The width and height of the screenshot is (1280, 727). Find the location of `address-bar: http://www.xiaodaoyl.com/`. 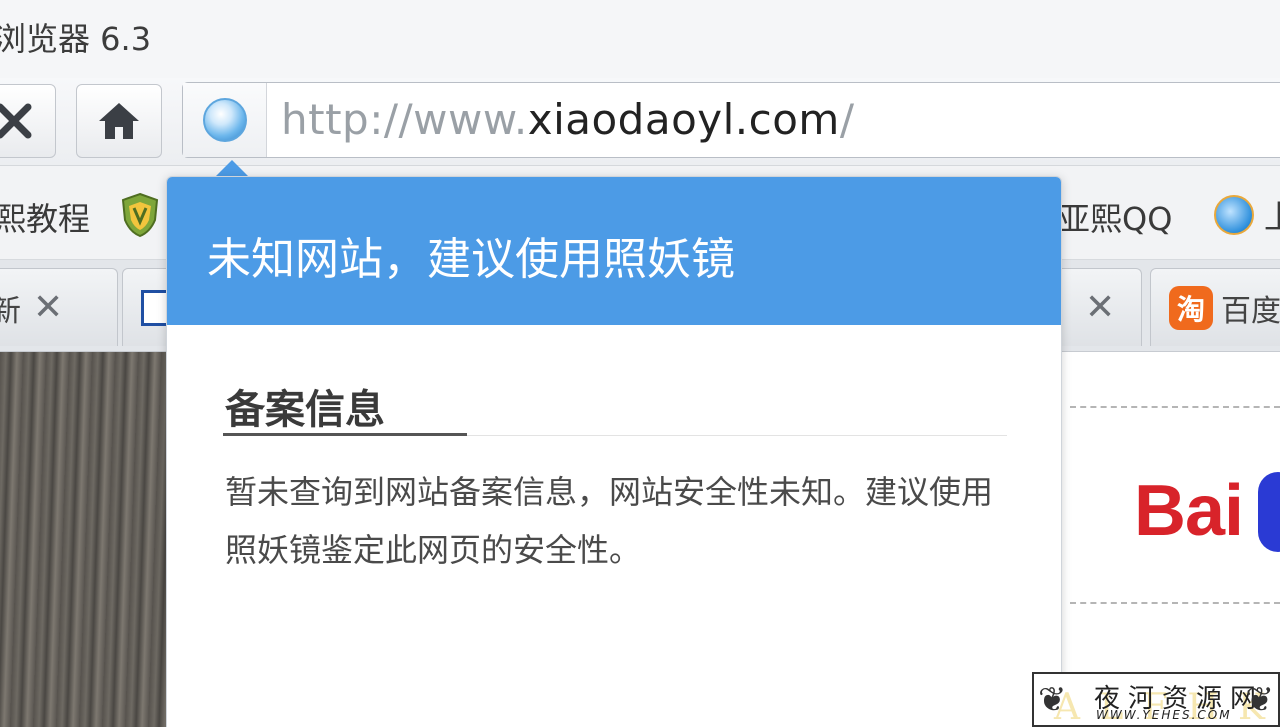

address-bar: http://www.xiaodaoyl.com/ is located at coordinates (731, 120).